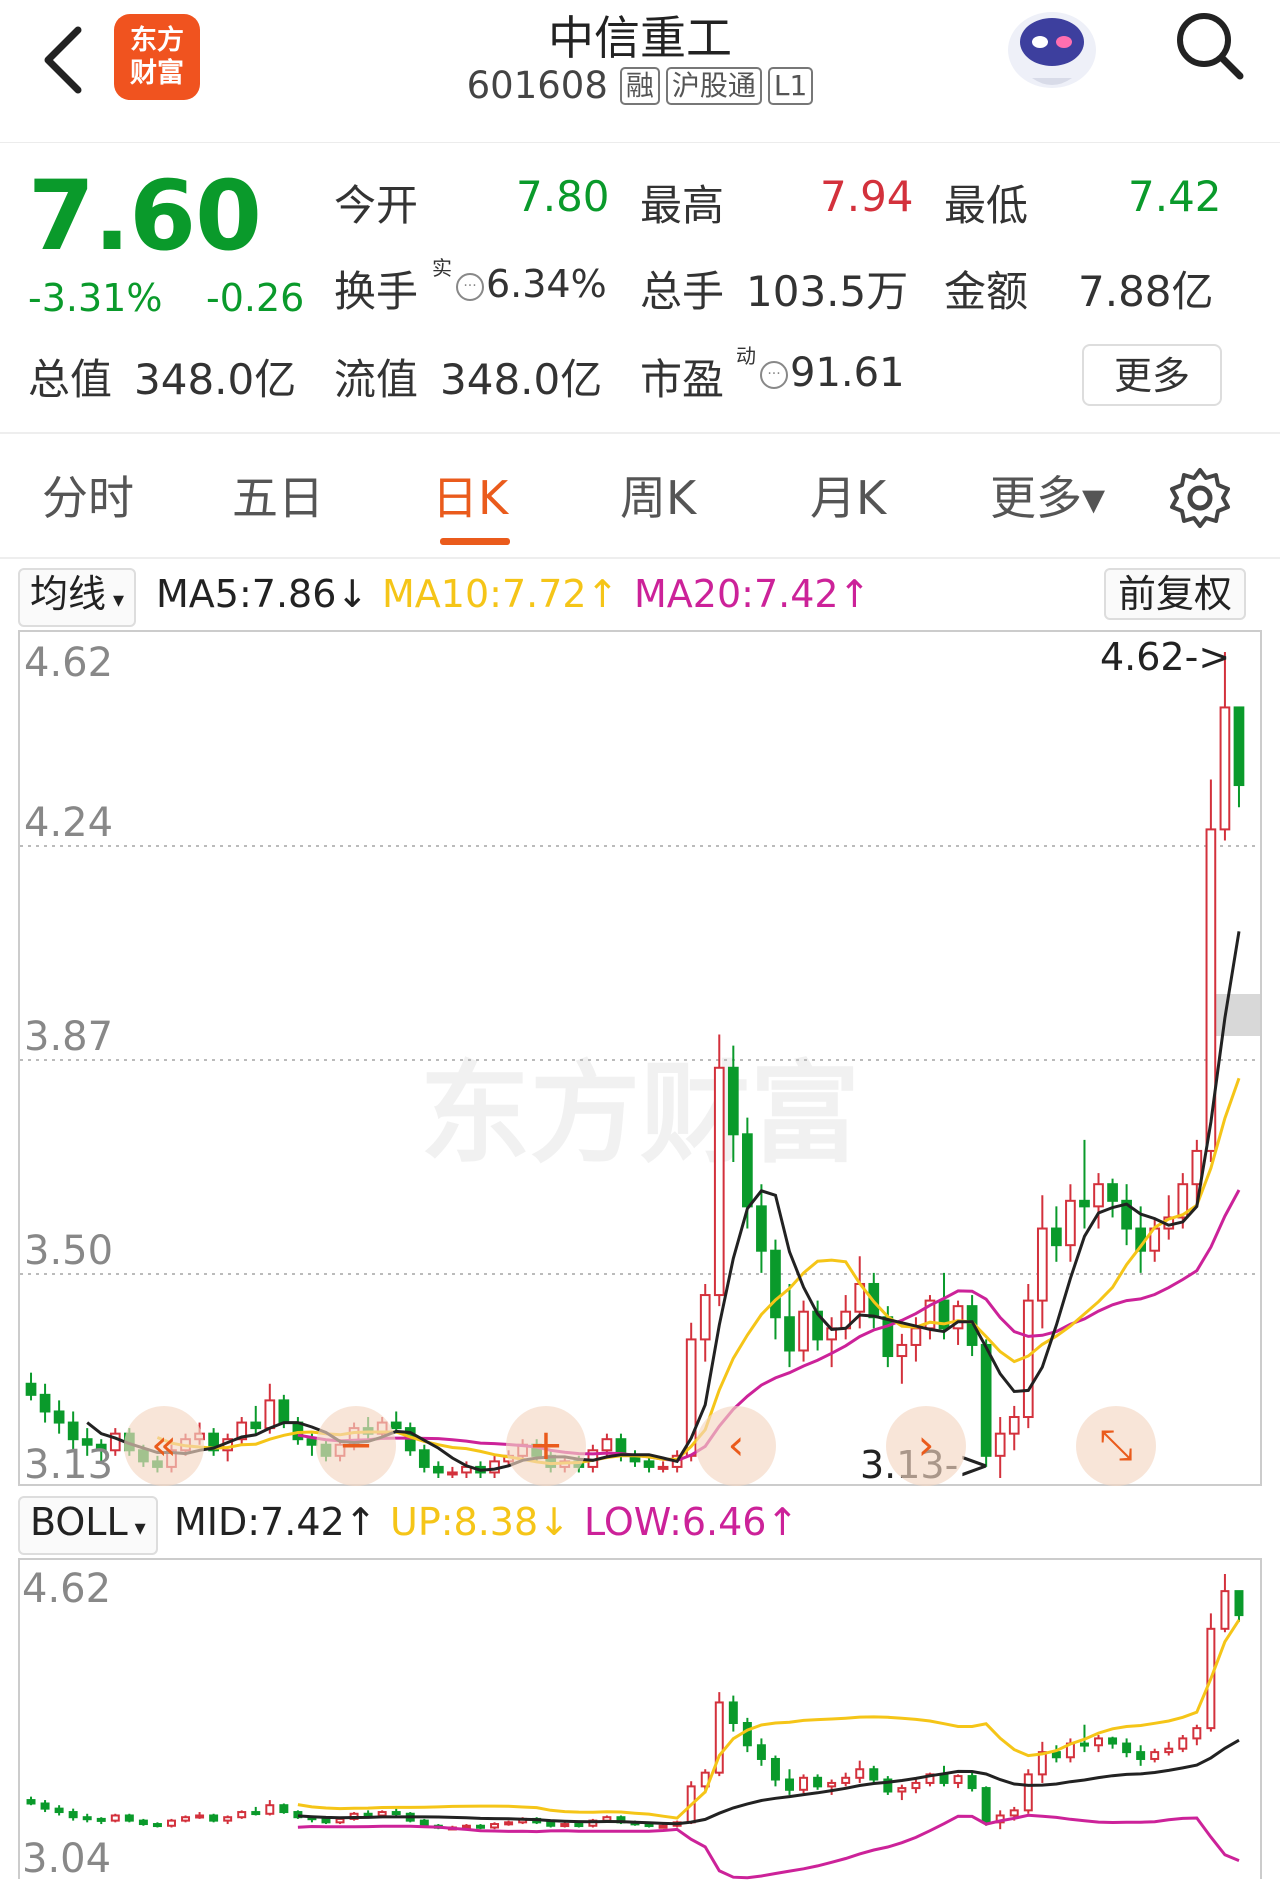 This screenshot has width=1280, height=1881. What do you see at coordinates (480, 1522) in the screenshot?
I see `boll-up-value: UP:8.38↓` at bounding box center [480, 1522].